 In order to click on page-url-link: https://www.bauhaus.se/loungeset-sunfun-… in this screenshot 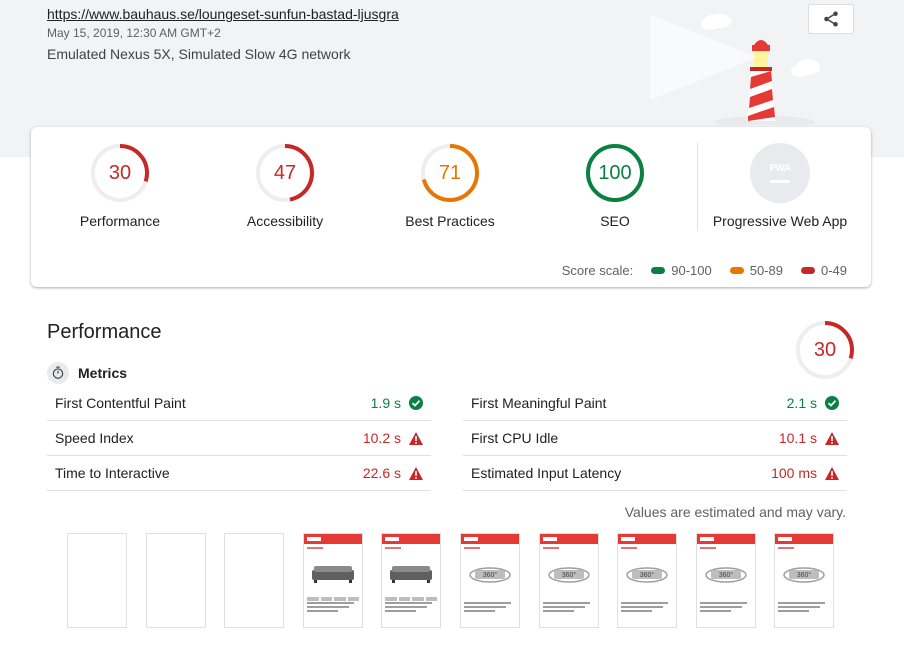, I will do `click(223, 14)`.